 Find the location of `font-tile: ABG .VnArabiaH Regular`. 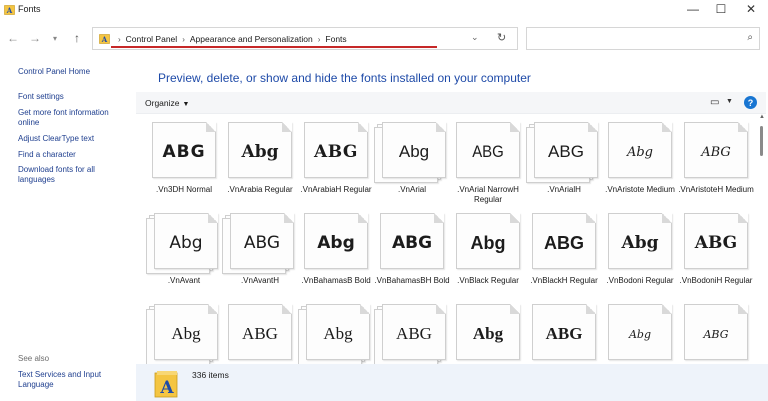

font-tile: ABG .VnArabiaH Regular is located at coordinates (336, 167).